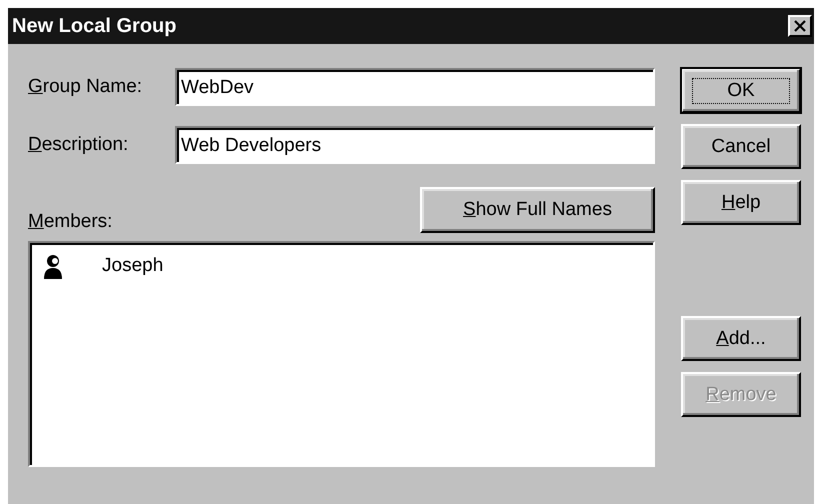  I want to click on text-field: WebDev, so click(415, 87).